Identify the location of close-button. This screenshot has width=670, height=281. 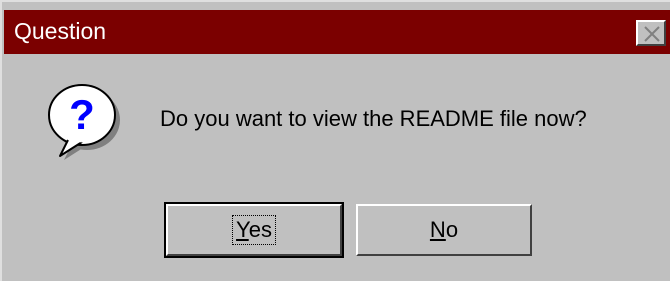
(651, 33).